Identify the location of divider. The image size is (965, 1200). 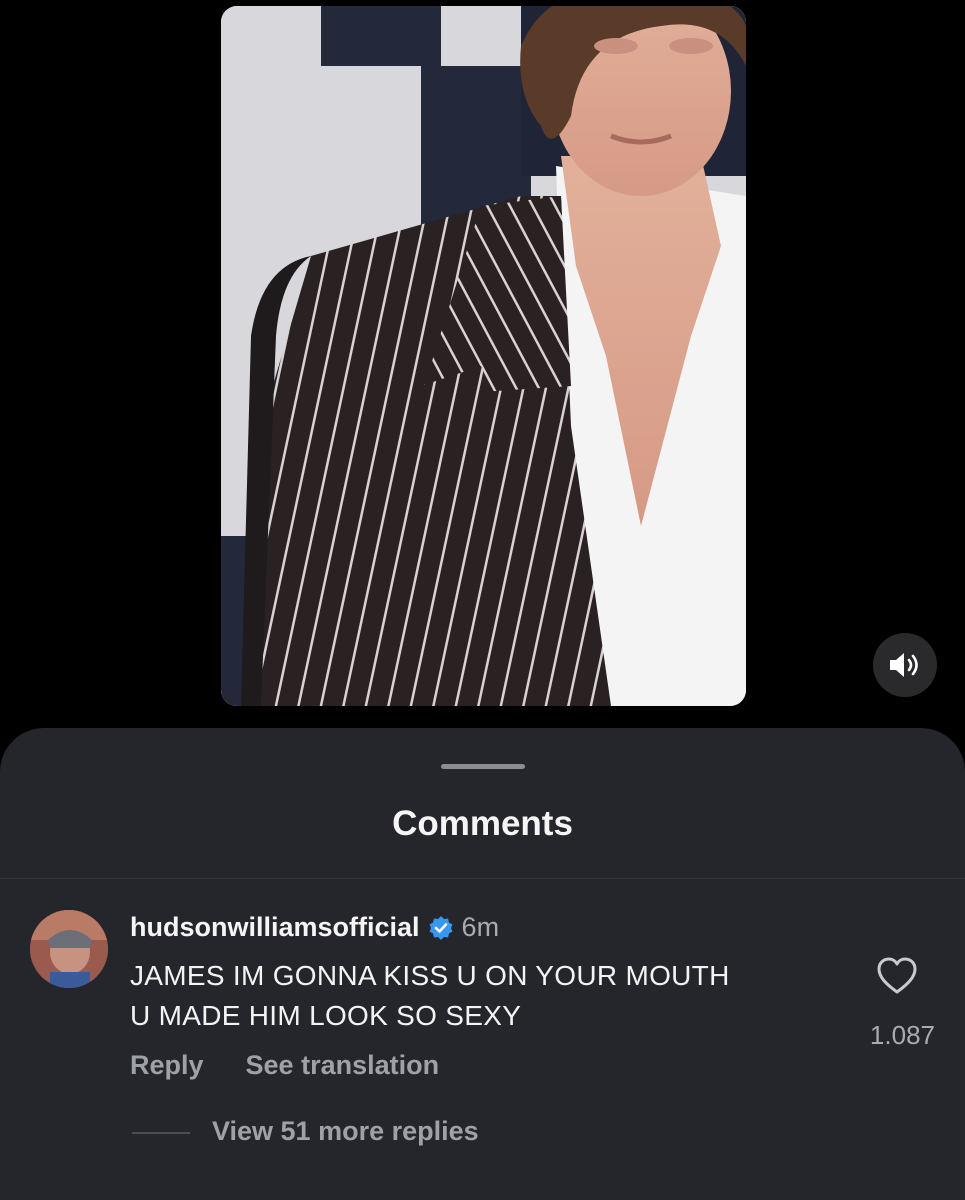
(482, 878).